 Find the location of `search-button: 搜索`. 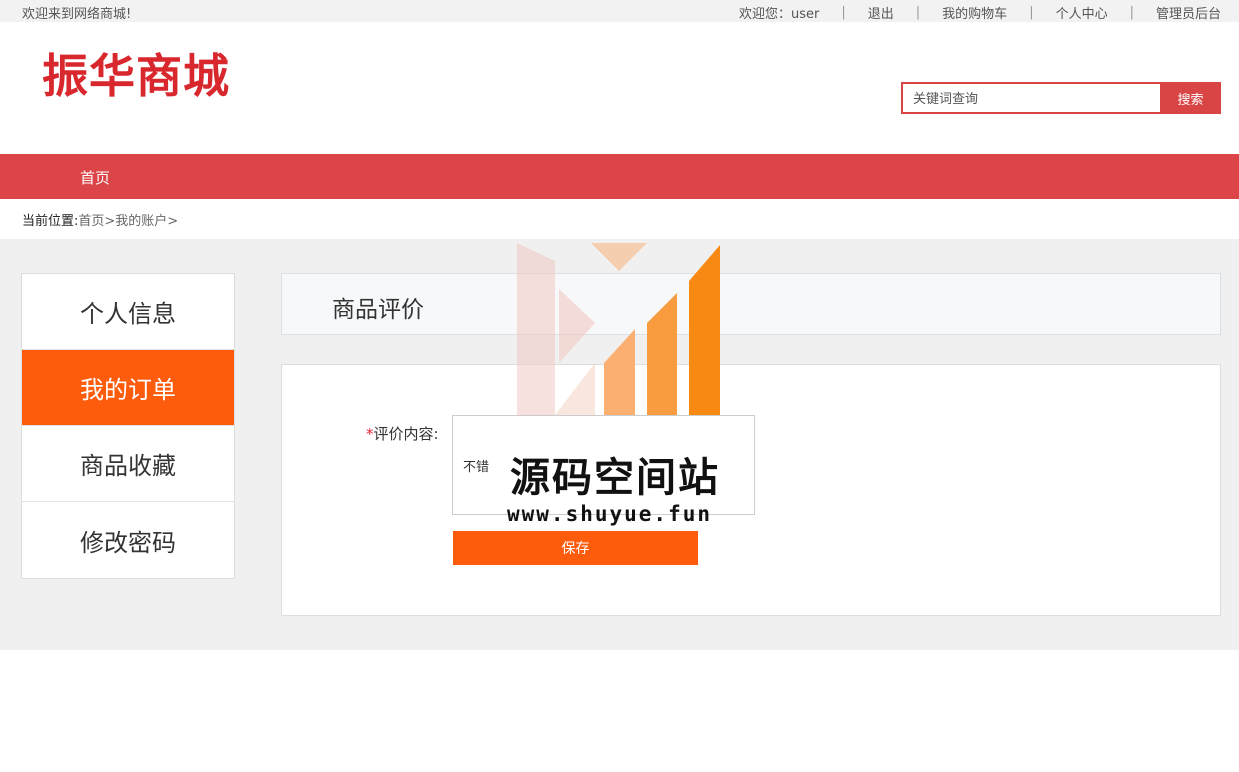

search-button: 搜索 is located at coordinates (1190, 98).